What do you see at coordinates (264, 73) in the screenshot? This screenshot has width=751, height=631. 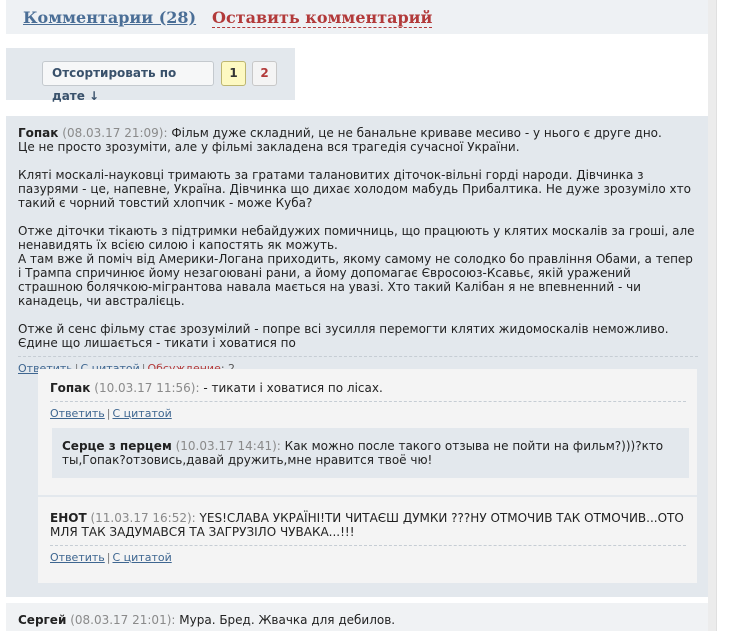 I see `page-2-button: 2` at bounding box center [264, 73].